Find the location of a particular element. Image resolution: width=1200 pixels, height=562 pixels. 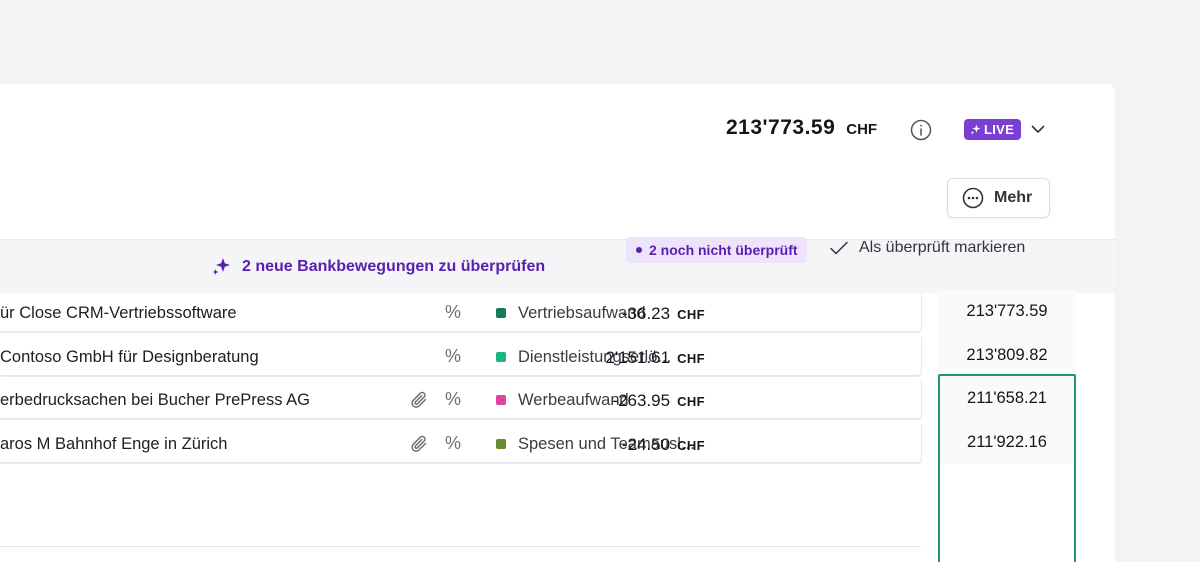

review-transactions-link: 2 neue Bankbewegungen zu überprüfen is located at coordinates (378, 267).